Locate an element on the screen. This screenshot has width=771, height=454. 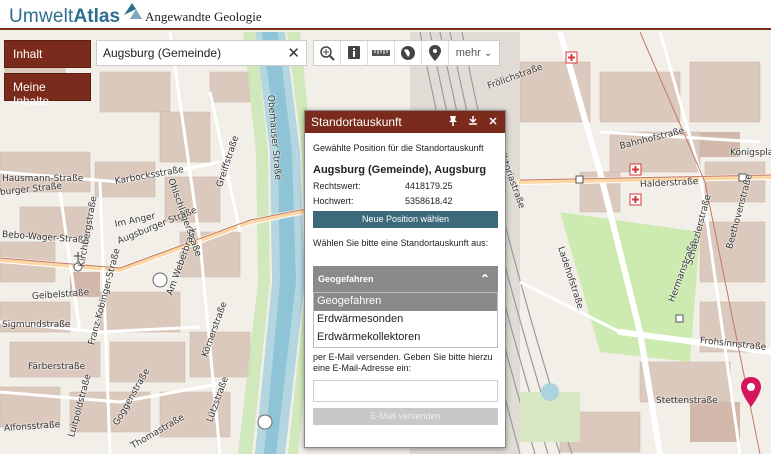
ruler-icon is located at coordinates (381, 53).